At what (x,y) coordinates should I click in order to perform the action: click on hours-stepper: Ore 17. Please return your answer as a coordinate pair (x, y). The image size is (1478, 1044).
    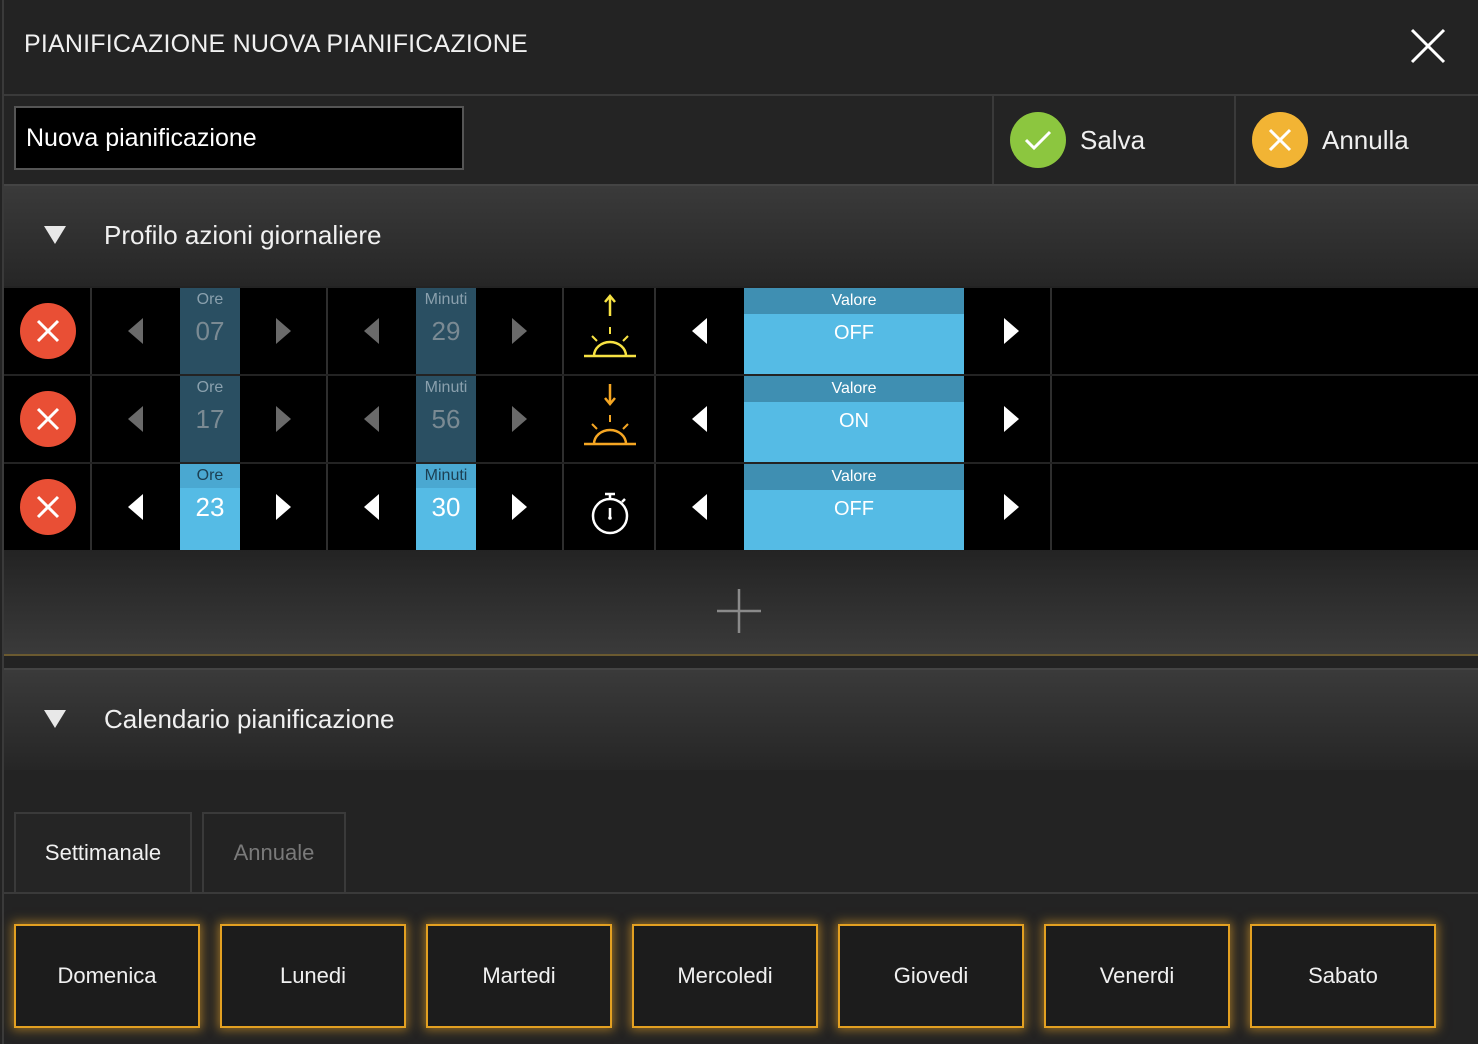
    Looking at the image, I should click on (210, 419).